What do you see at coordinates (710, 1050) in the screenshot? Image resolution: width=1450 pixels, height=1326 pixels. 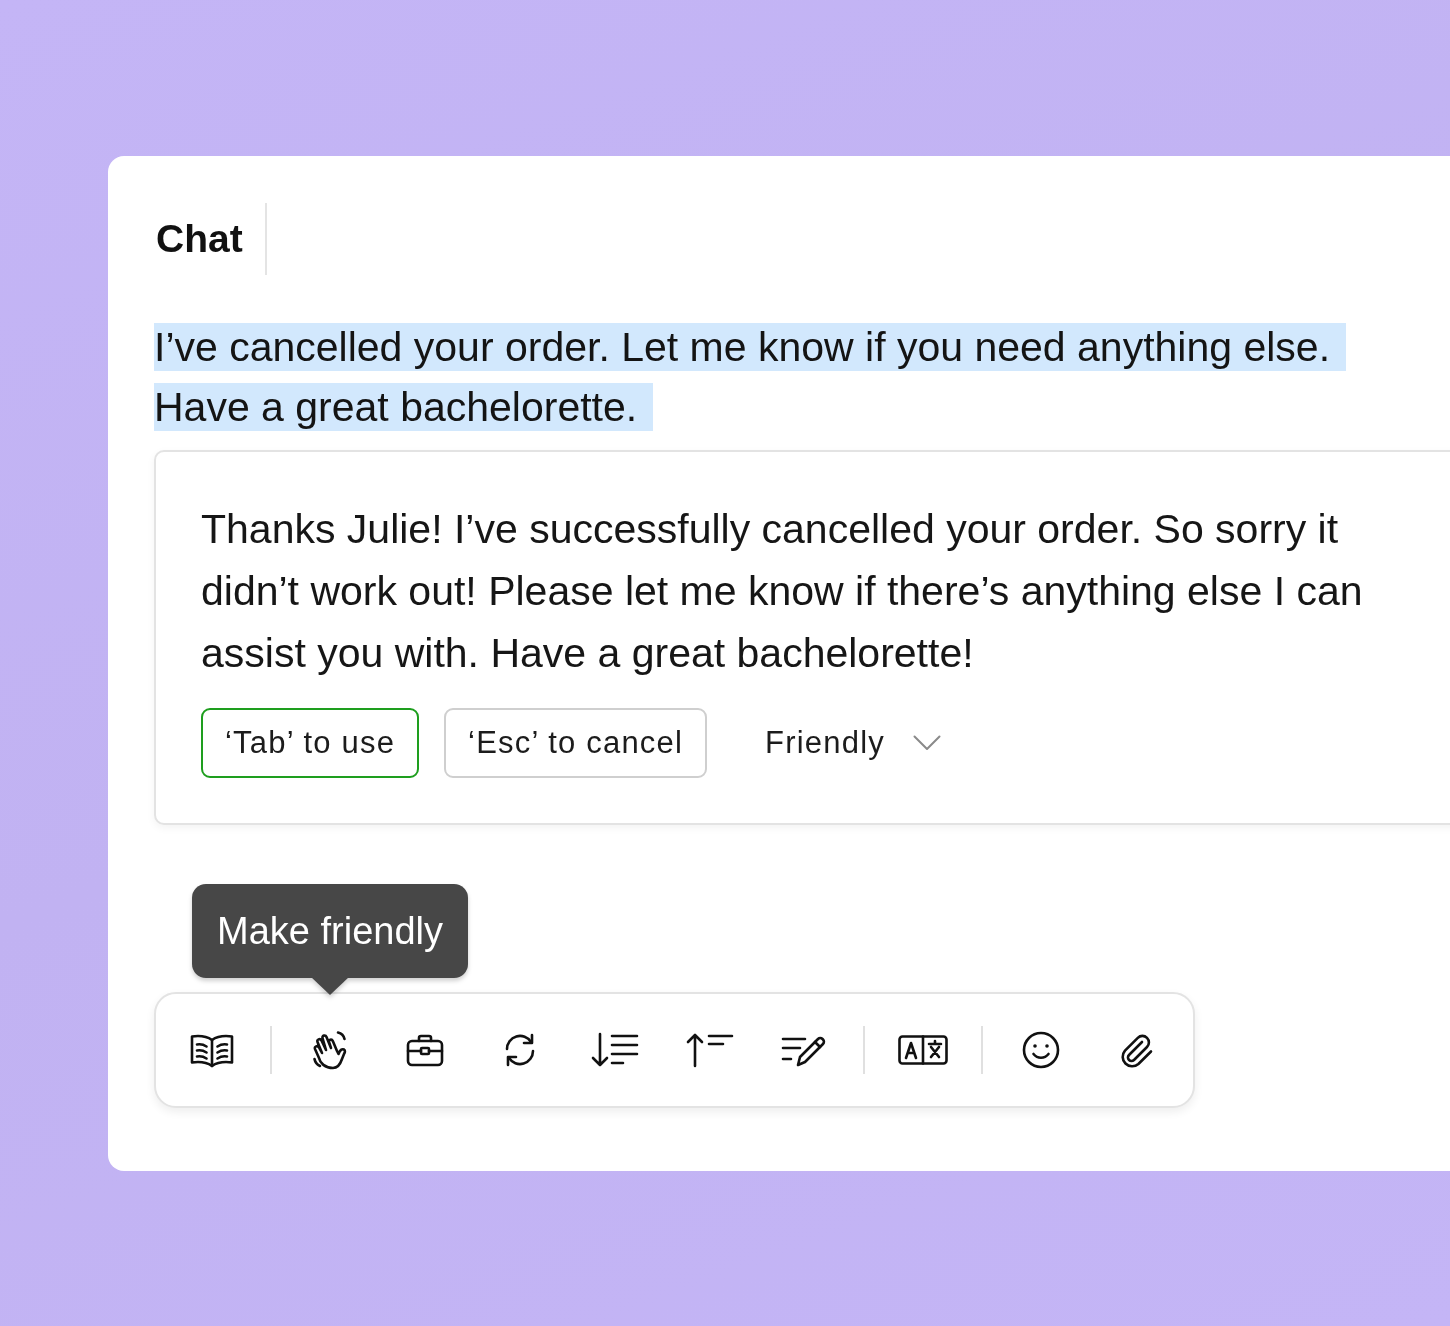 I see `sort-up-icon` at bounding box center [710, 1050].